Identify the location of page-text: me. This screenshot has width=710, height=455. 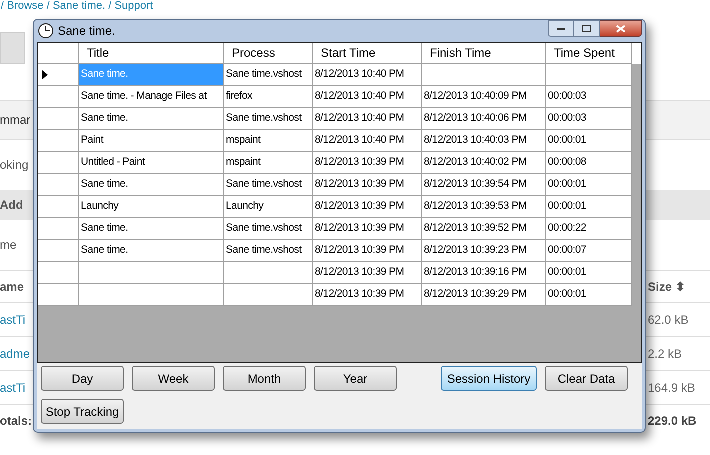
(8, 245).